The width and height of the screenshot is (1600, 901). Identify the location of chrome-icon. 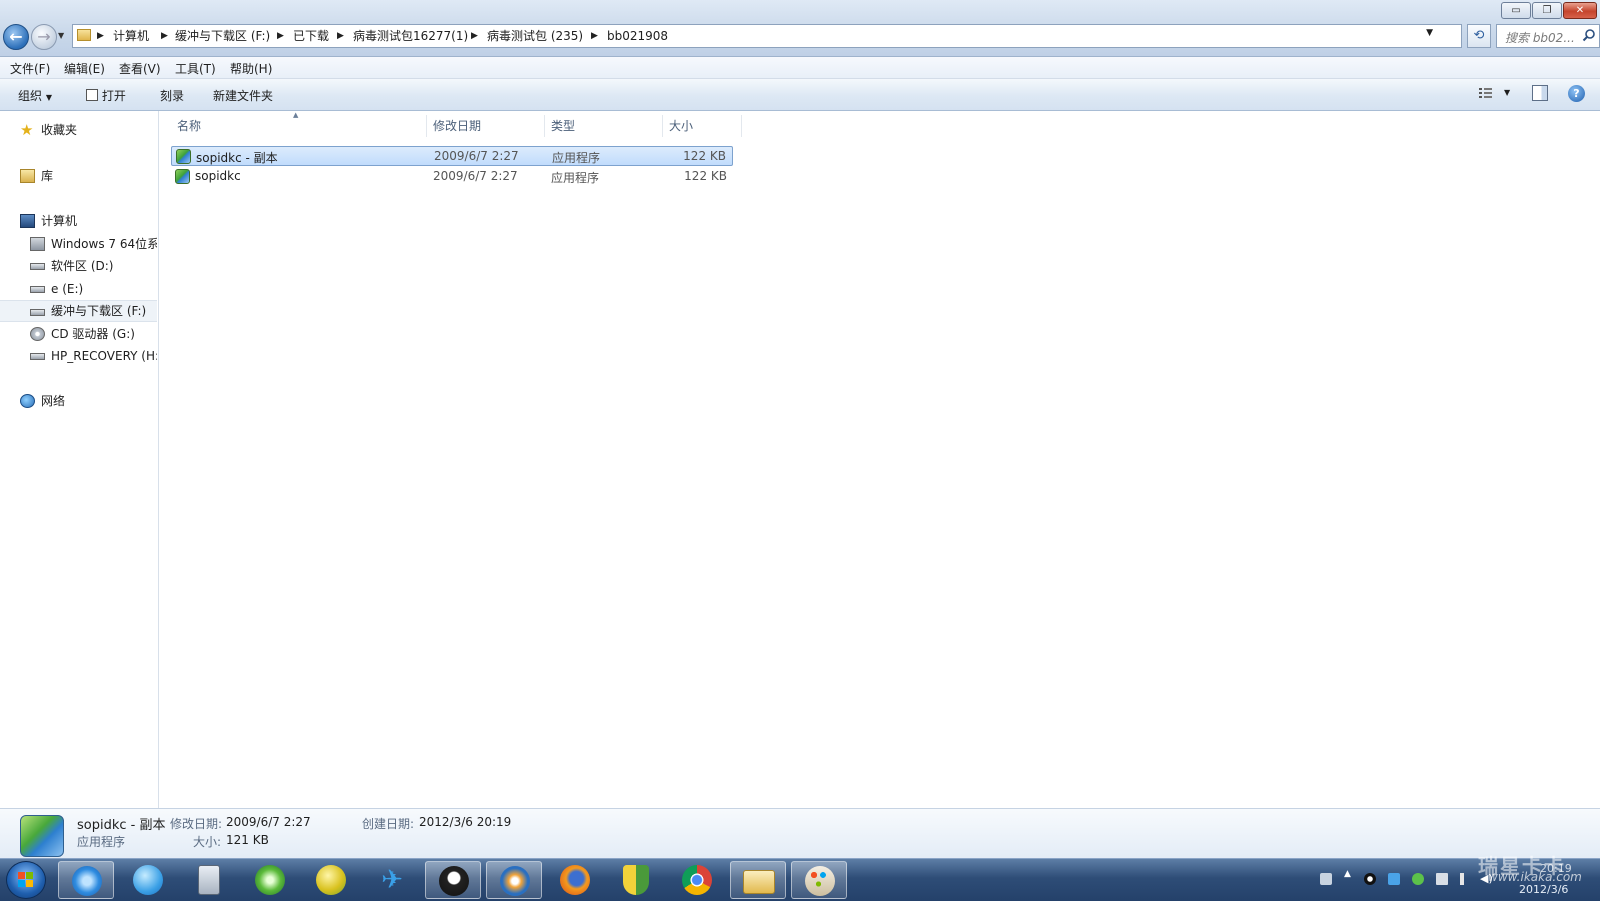
(697, 880).